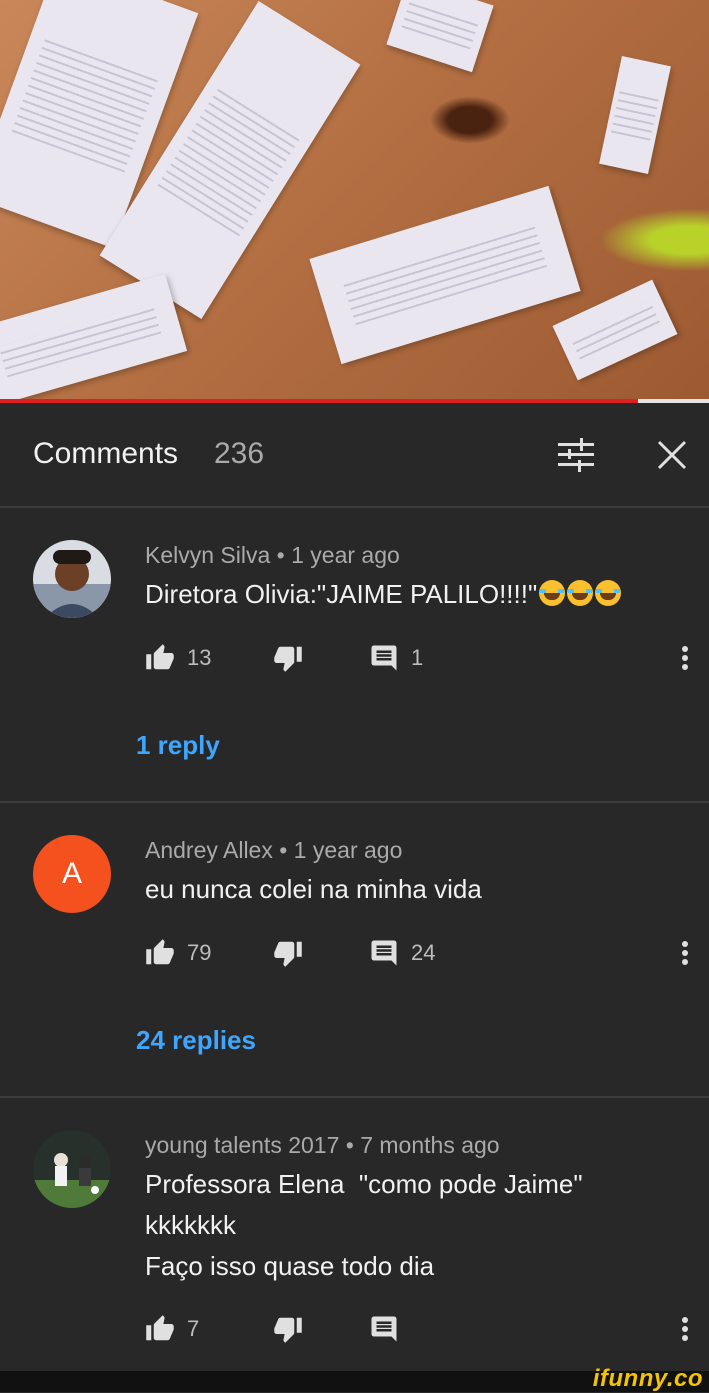 Image resolution: width=709 pixels, height=1393 pixels. Describe the element at coordinates (106, 453) in the screenshot. I see `comments-title: Comments` at that location.